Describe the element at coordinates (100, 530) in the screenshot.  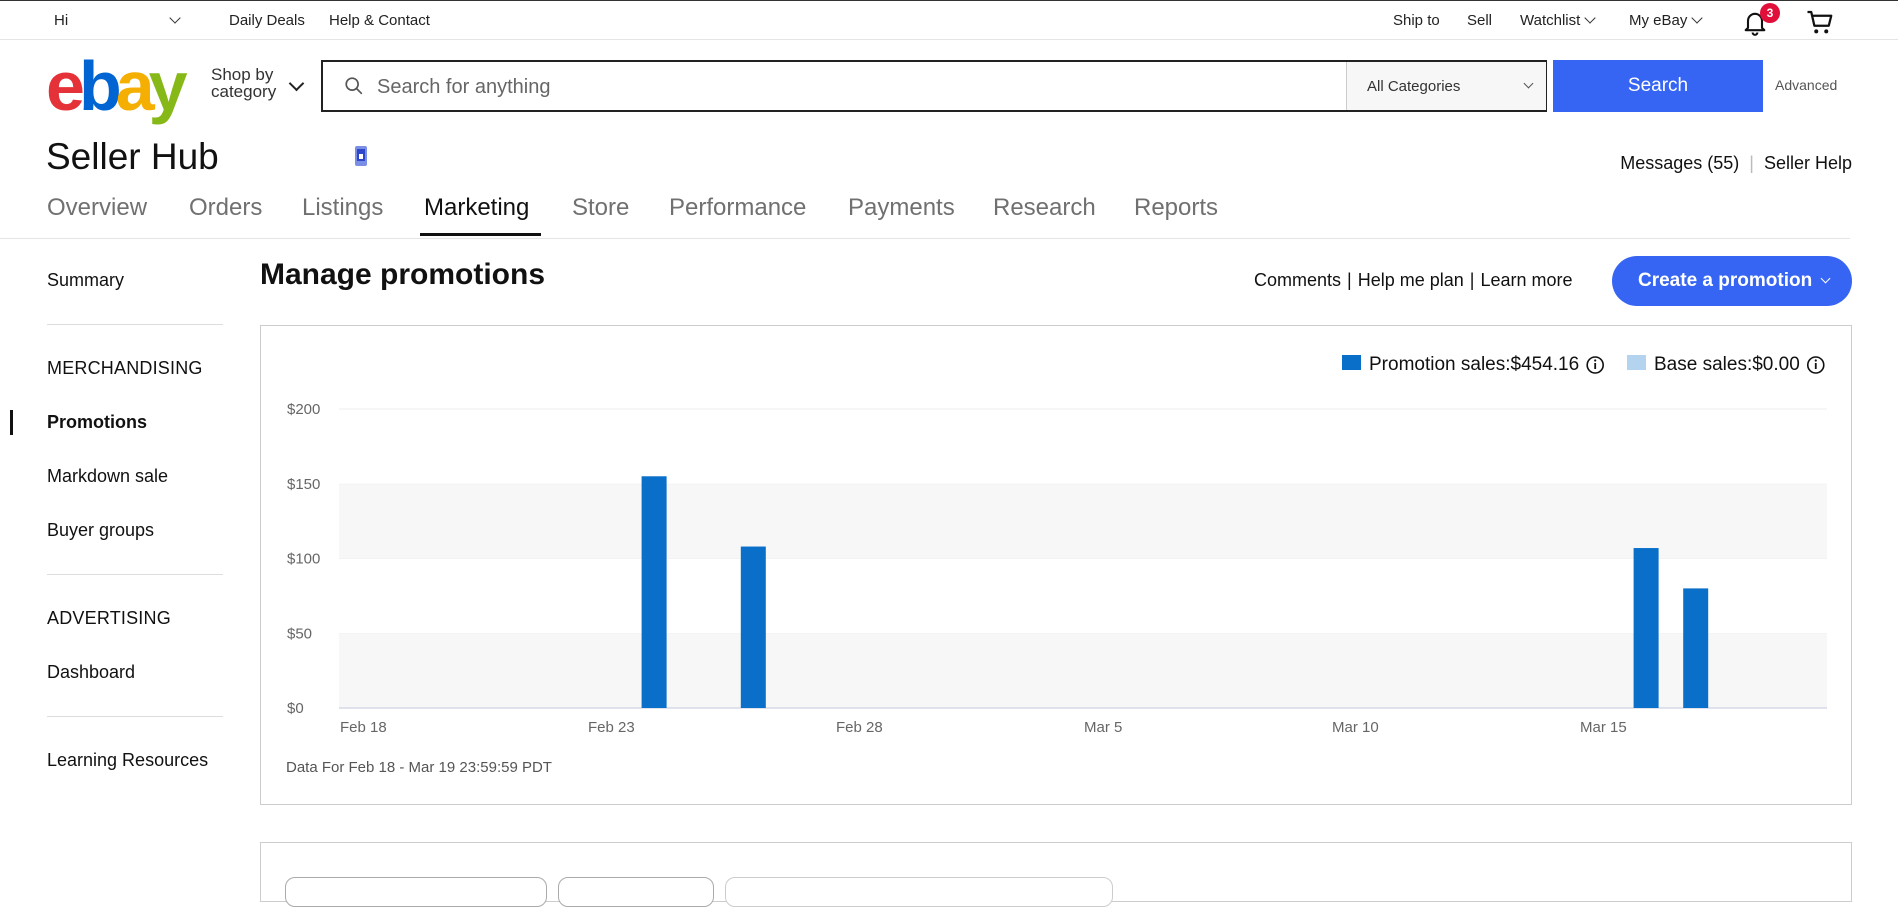
I see `sidebar-item-buyer-groups: Buyer groups` at that location.